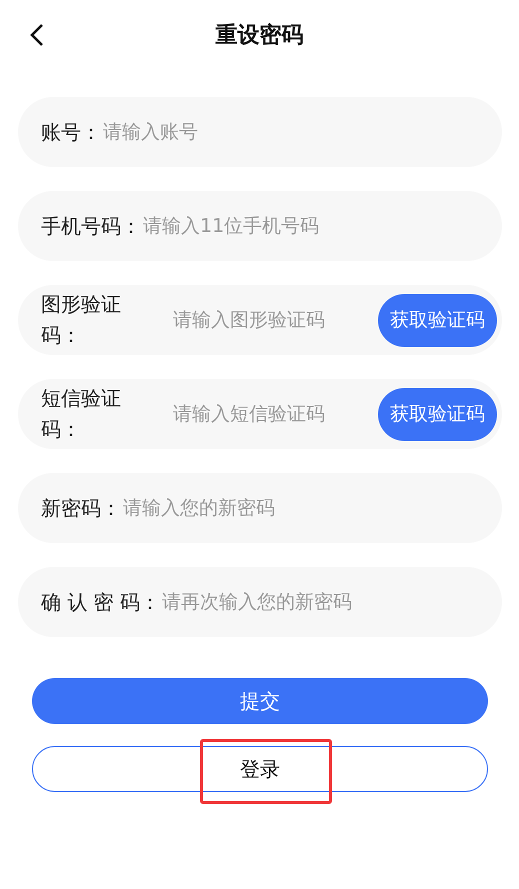 This screenshot has height=889, width=519. I want to click on form-field: 图形验证码： 请输入图形验证码 获取验证码, so click(260, 320).